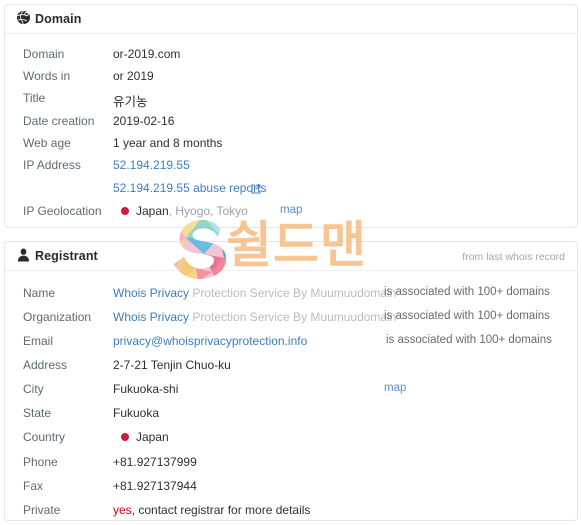  I want to click on label-private: Private, so click(42, 510).